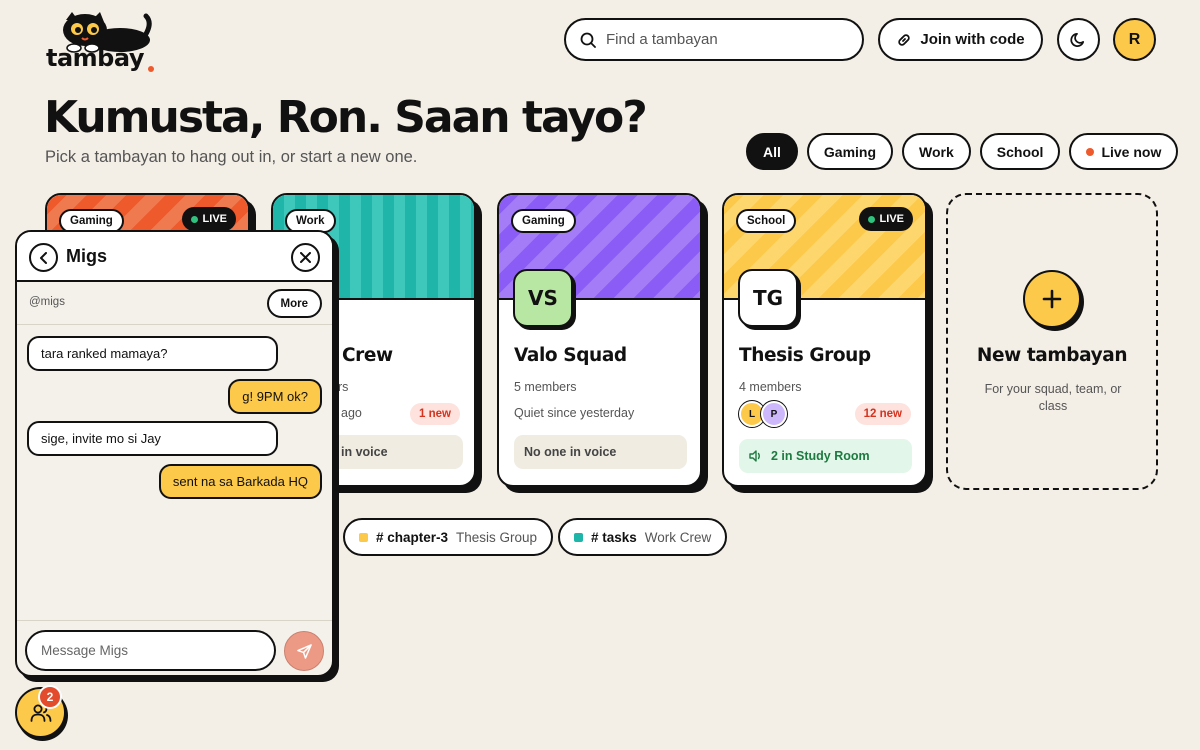  I want to click on more-button: More, so click(294, 303).